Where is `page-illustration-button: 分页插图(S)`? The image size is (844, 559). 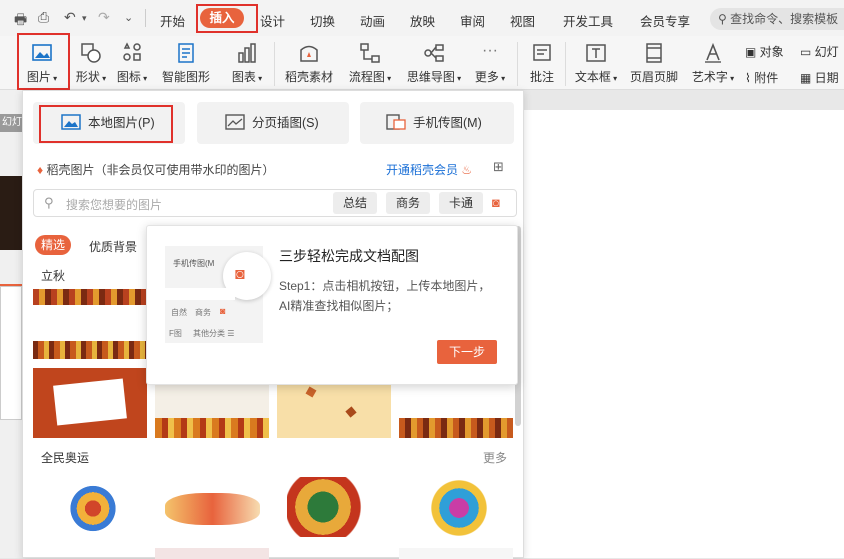 page-illustration-button: 分页插图(S) is located at coordinates (273, 123).